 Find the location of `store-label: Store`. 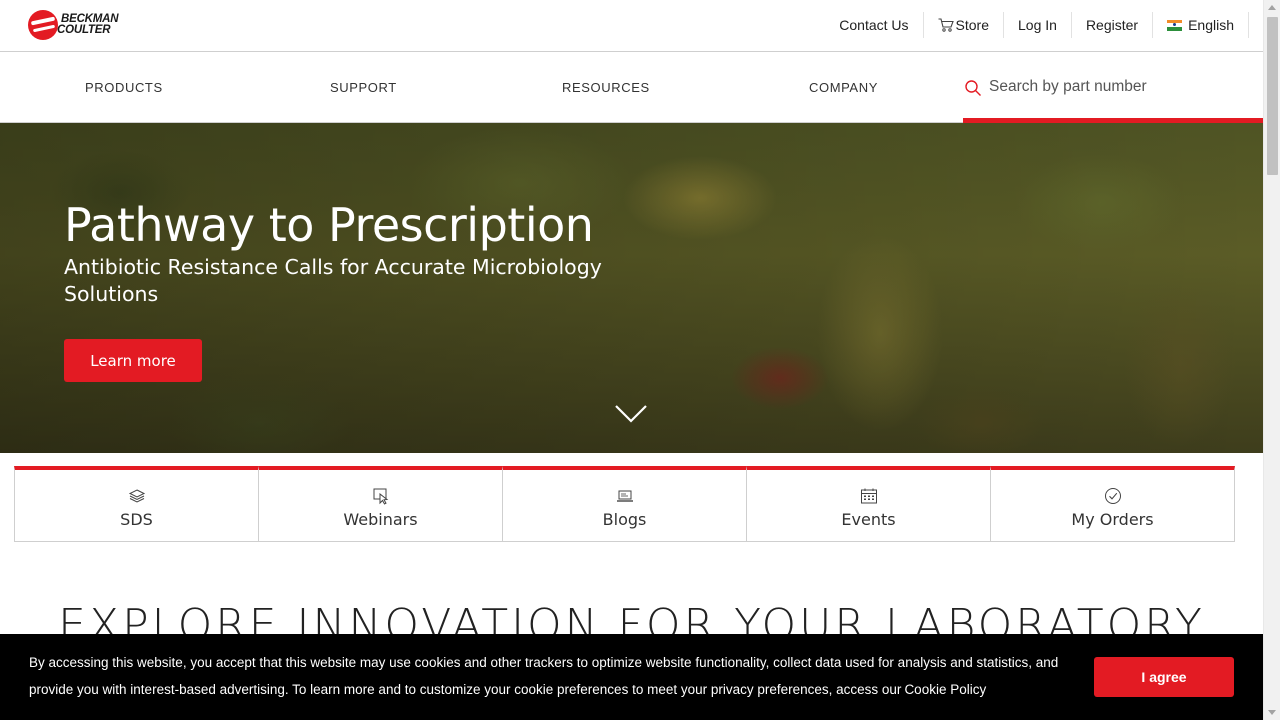

store-label: Store is located at coordinates (972, 25).